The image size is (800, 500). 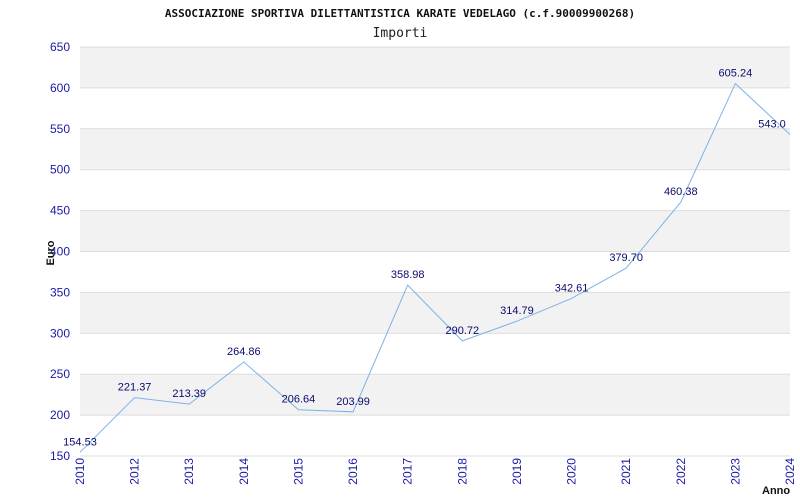 What do you see at coordinates (60, 211) in the screenshot?
I see `y-tick-label: 450` at bounding box center [60, 211].